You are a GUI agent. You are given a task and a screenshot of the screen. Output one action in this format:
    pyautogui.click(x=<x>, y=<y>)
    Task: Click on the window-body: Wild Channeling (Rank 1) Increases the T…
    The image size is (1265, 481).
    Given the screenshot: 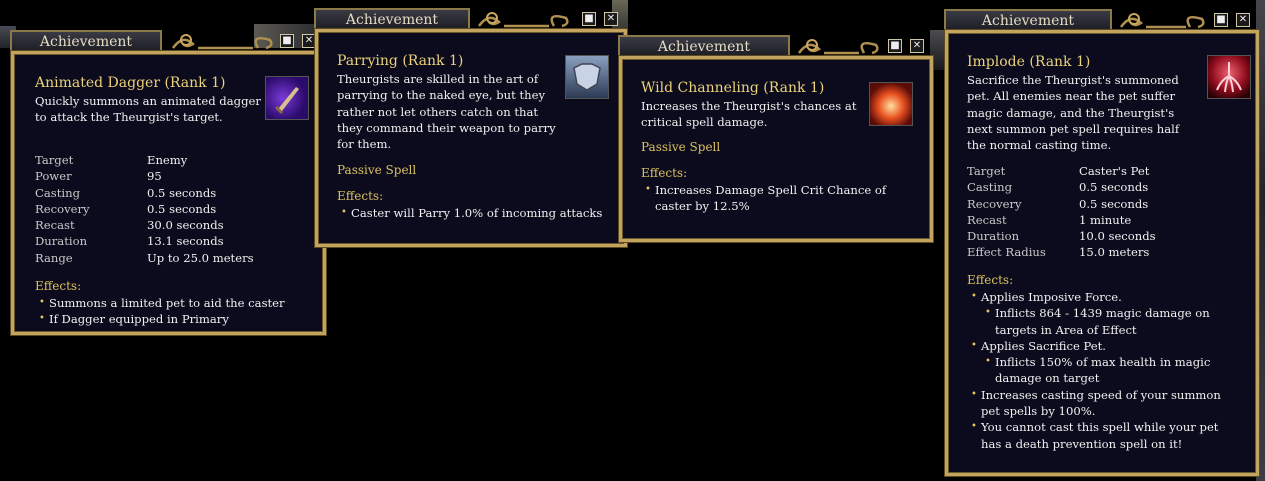 What is the action you would take?
    pyautogui.click(x=776, y=149)
    